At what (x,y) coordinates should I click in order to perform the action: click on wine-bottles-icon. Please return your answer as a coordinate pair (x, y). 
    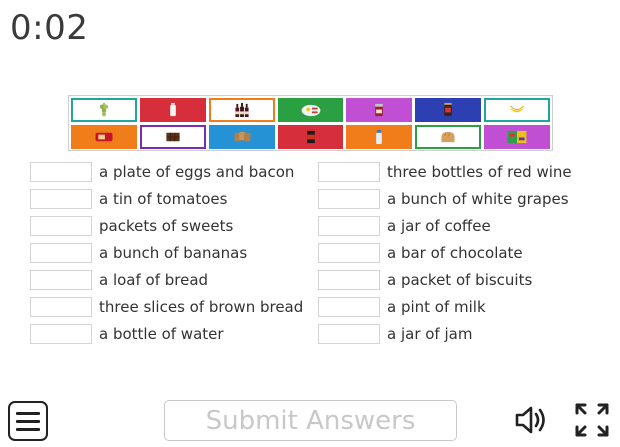
    Looking at the image, I should click on (242, 110).